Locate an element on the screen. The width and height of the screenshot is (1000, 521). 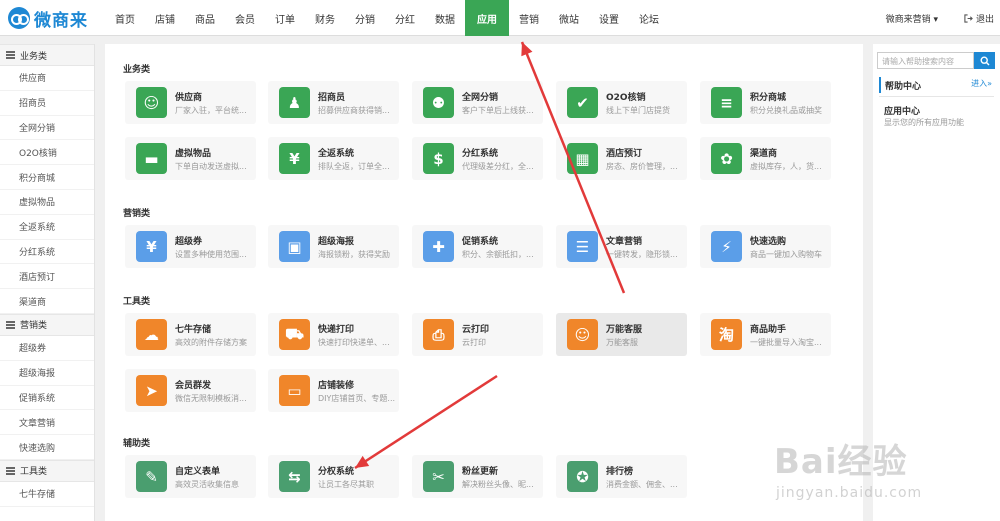
nav-item-13: 论坛 is located at coordinates (649, 18).